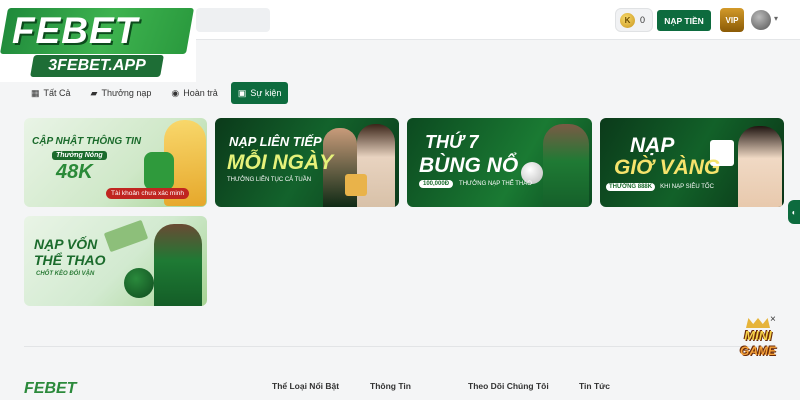  I want to click on mini-game-label: GAME, so click(758, 351).